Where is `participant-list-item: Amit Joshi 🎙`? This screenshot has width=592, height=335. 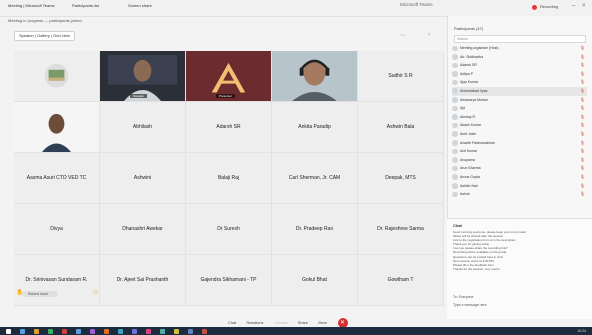 participant-list-item: Amit Joshi 🎙 is located at coordinates (519, 134).